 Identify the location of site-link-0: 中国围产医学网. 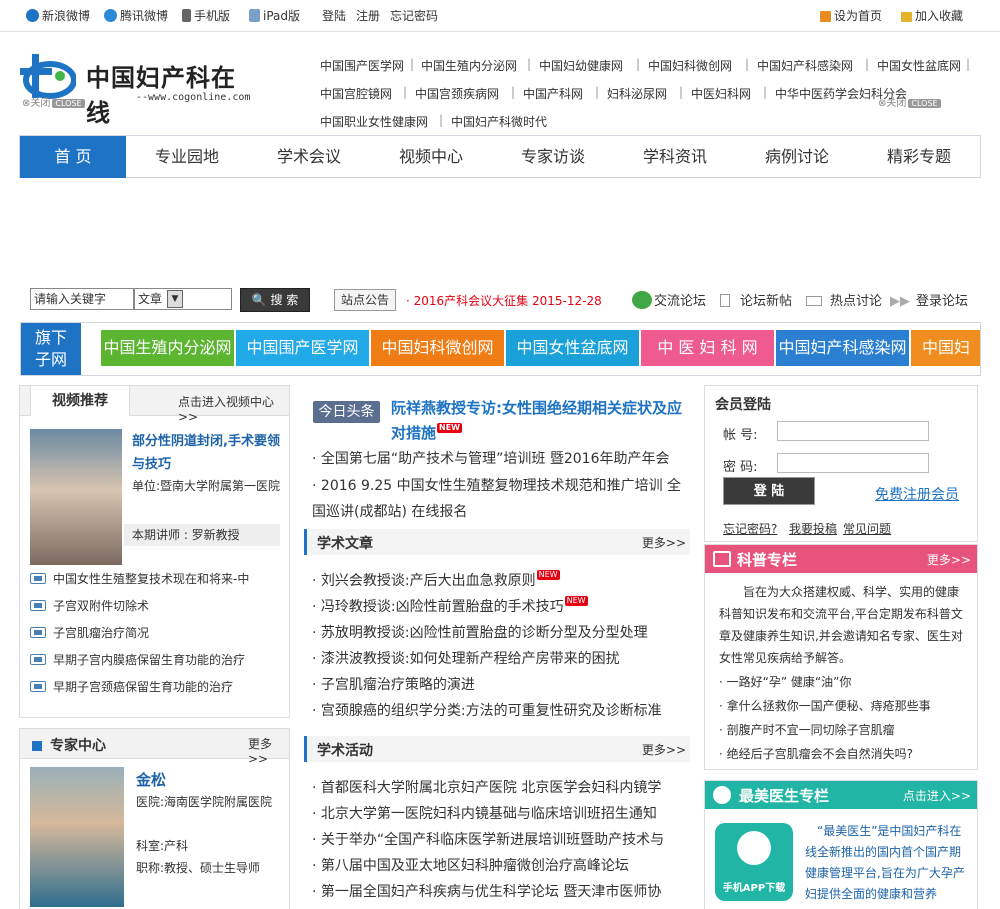
(362, 65).